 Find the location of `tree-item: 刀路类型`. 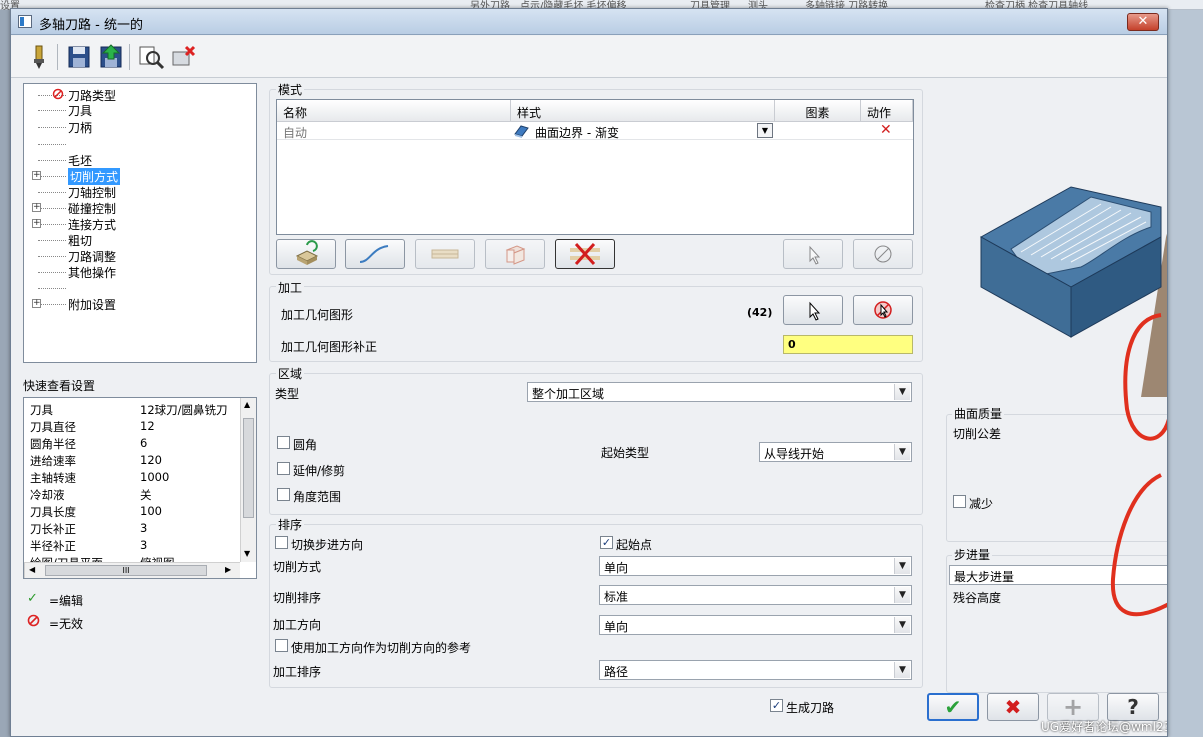

tree-item: 刀路类型 is located at coordinates (140, 95).